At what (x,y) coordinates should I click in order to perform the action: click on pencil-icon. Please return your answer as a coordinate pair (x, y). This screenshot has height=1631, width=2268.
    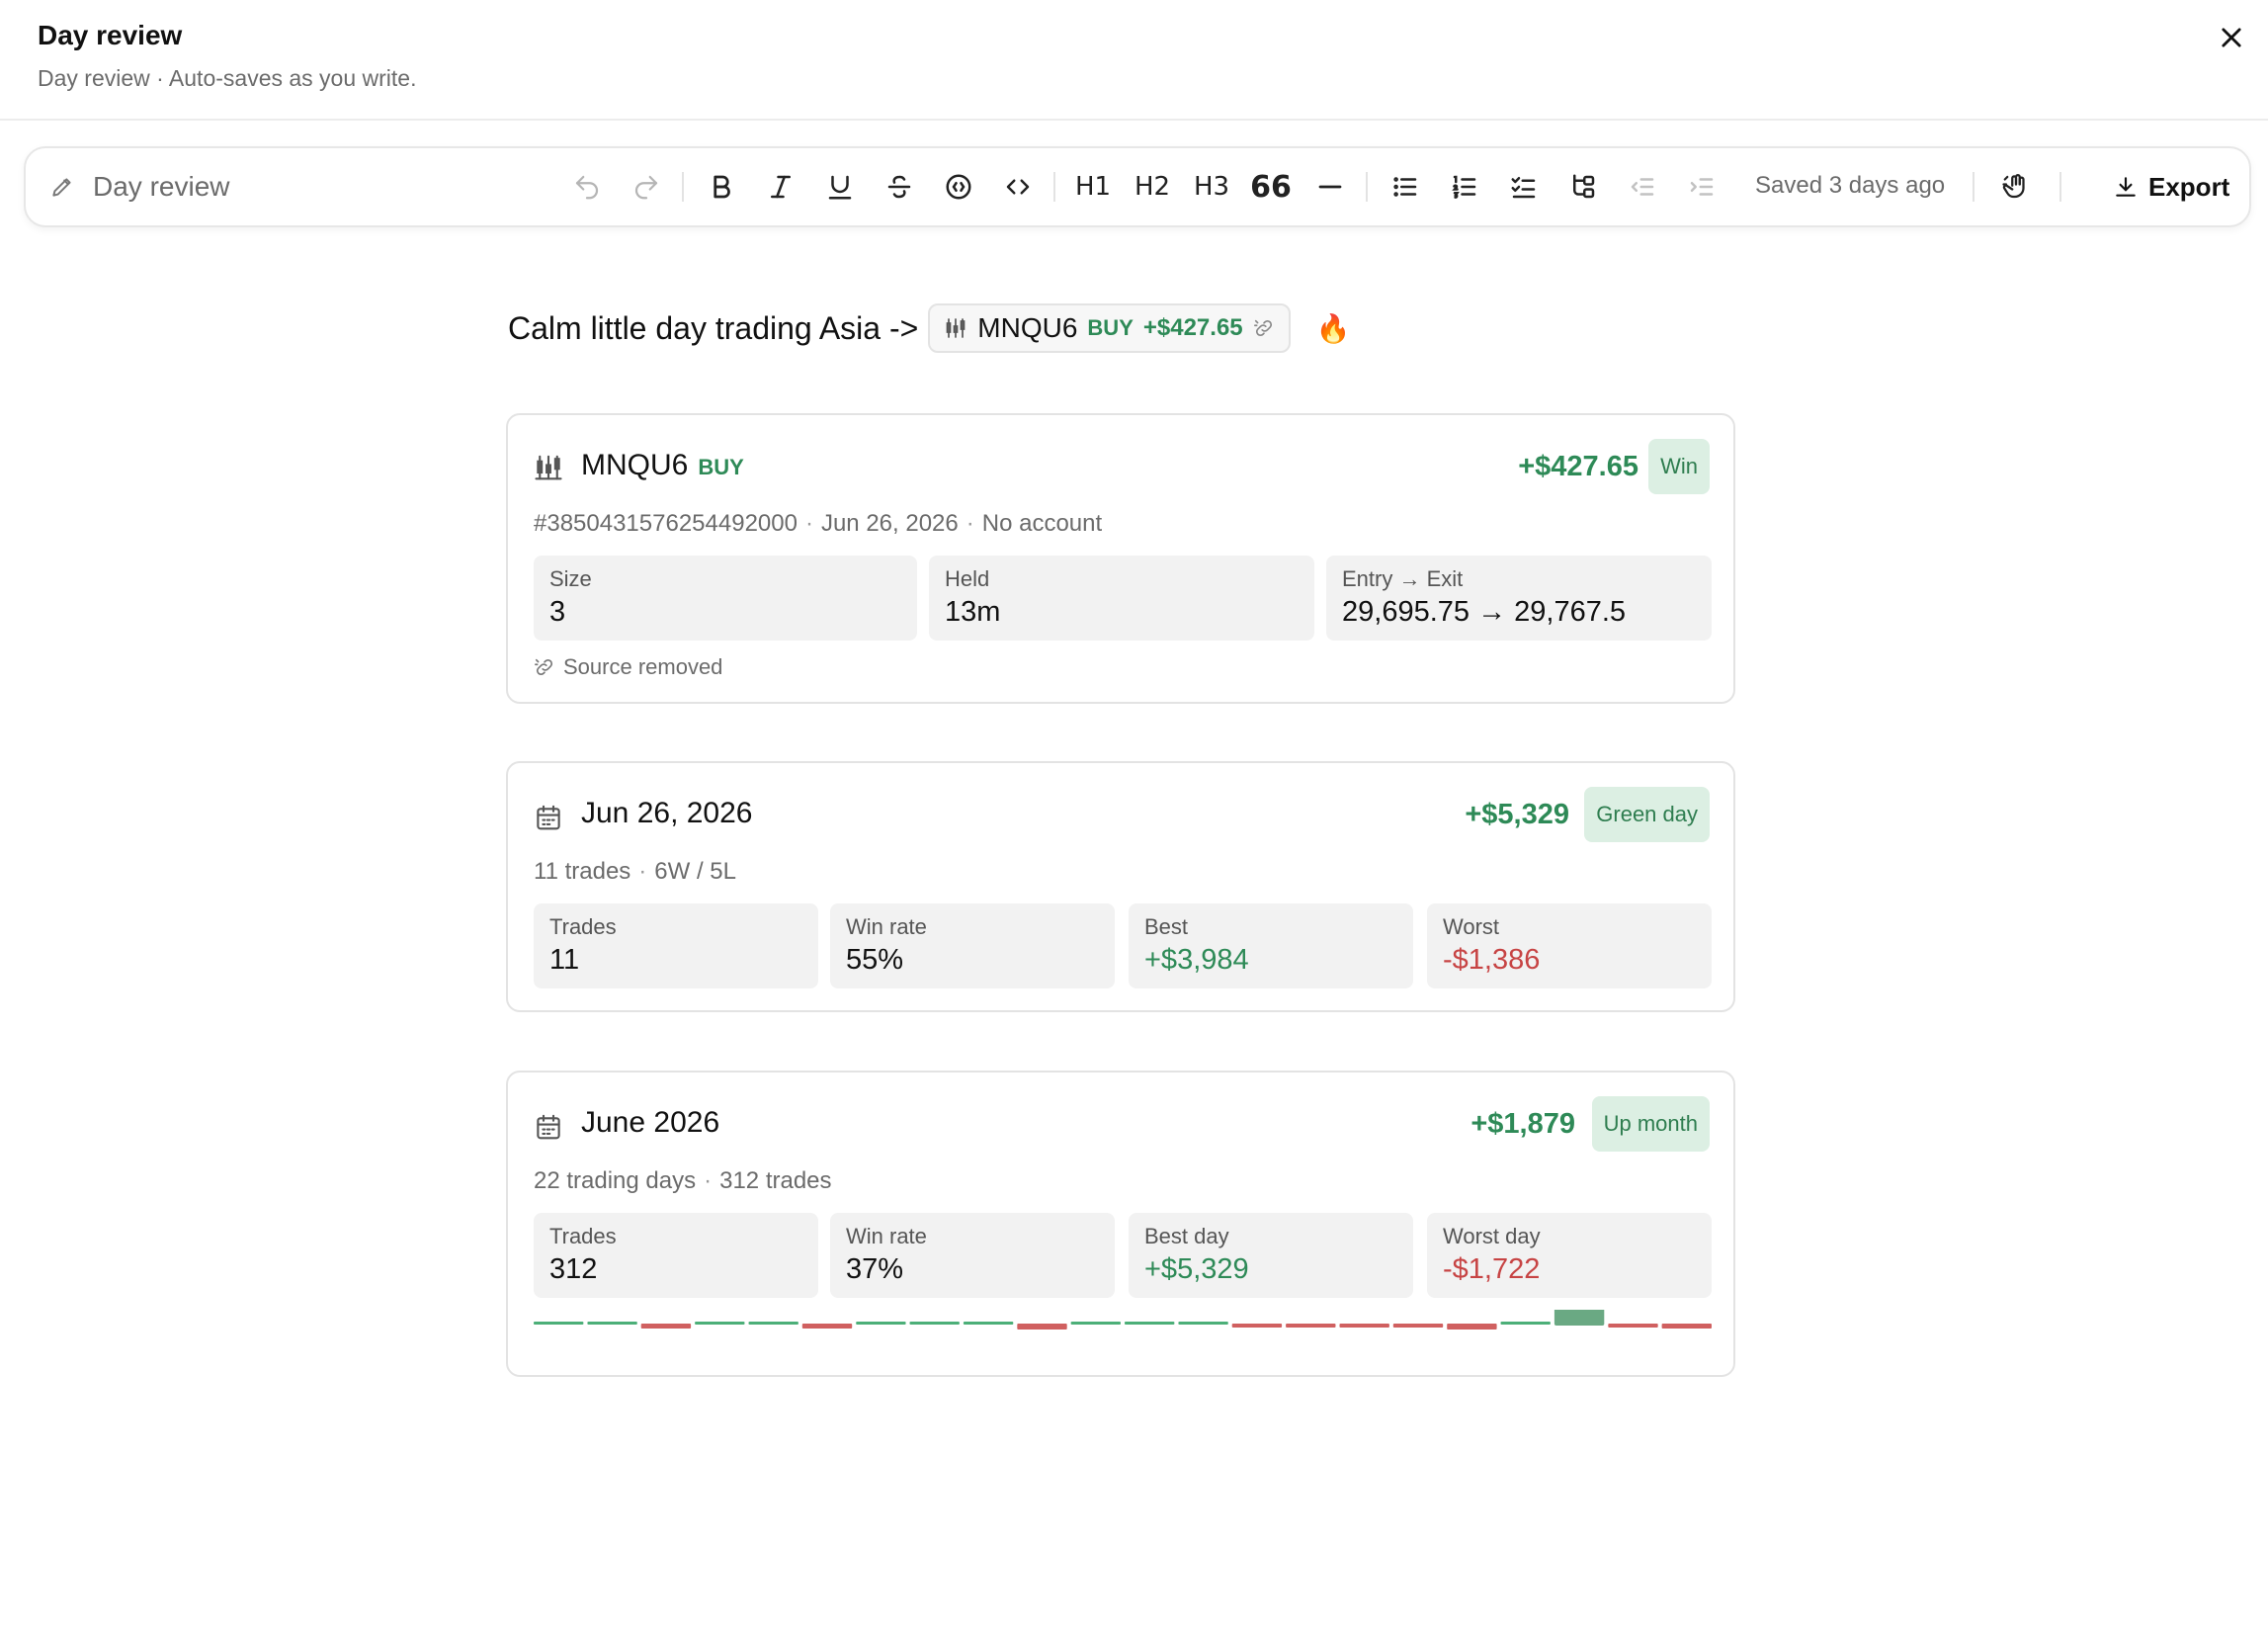
    Looking at the image, I should click on (61, 187).